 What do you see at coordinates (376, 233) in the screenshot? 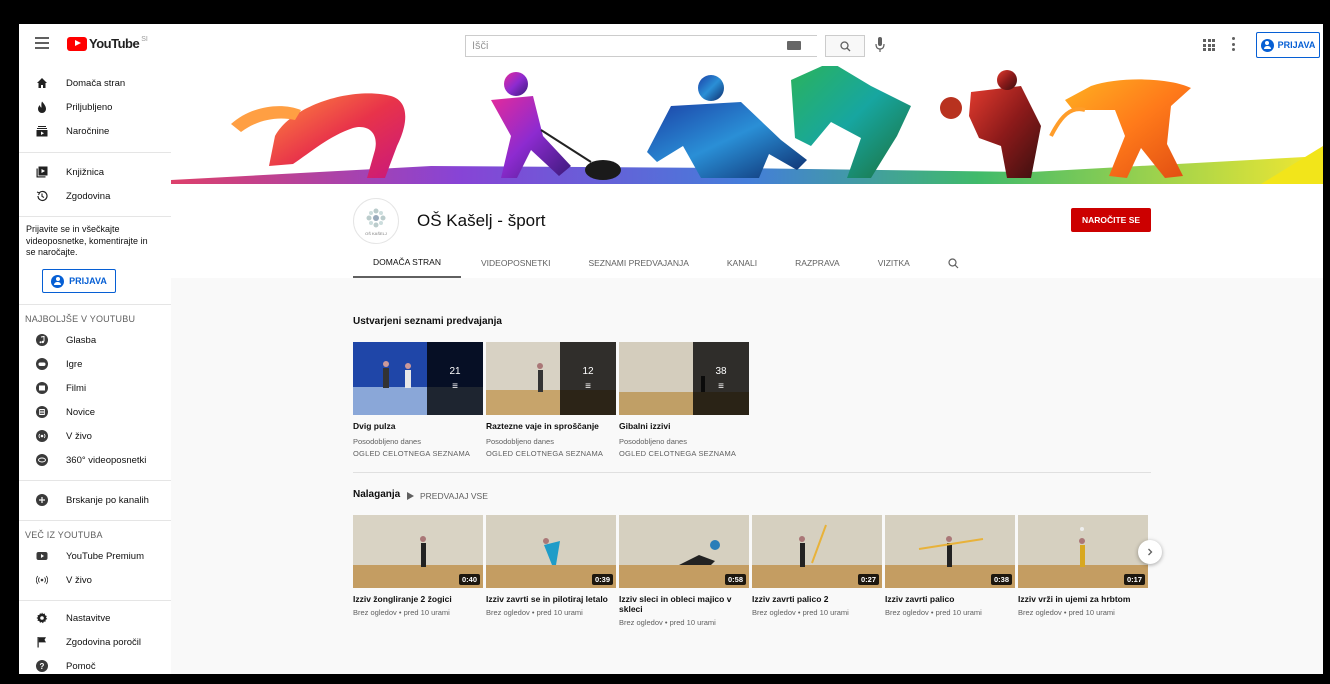
I see `avatar-caption: OŠ KAŠELJ` at bounding box center [376, 233].